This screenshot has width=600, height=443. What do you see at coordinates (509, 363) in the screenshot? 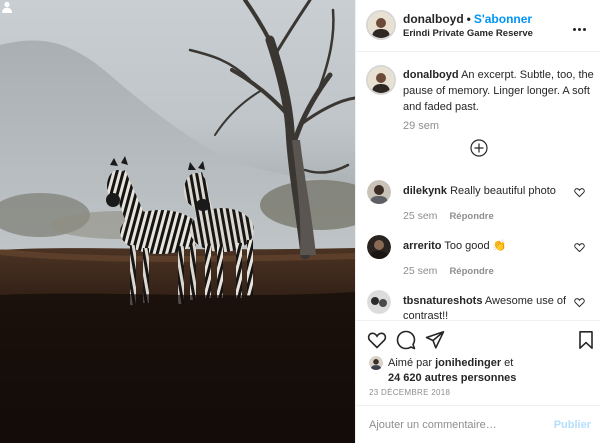
I see `likes-and: et` at bounding box center [509, 363].